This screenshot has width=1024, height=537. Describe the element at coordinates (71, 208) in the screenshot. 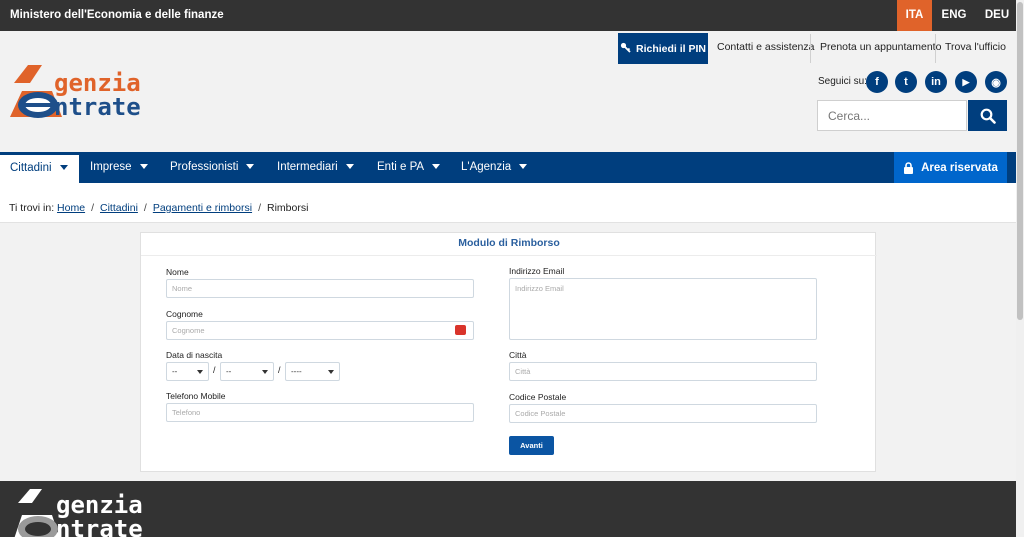

I see `breadcrumb-home: Home` at that location.